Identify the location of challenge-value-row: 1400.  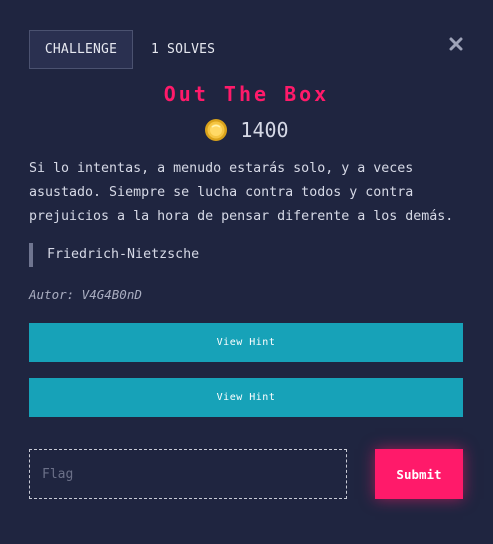
(246, 130).